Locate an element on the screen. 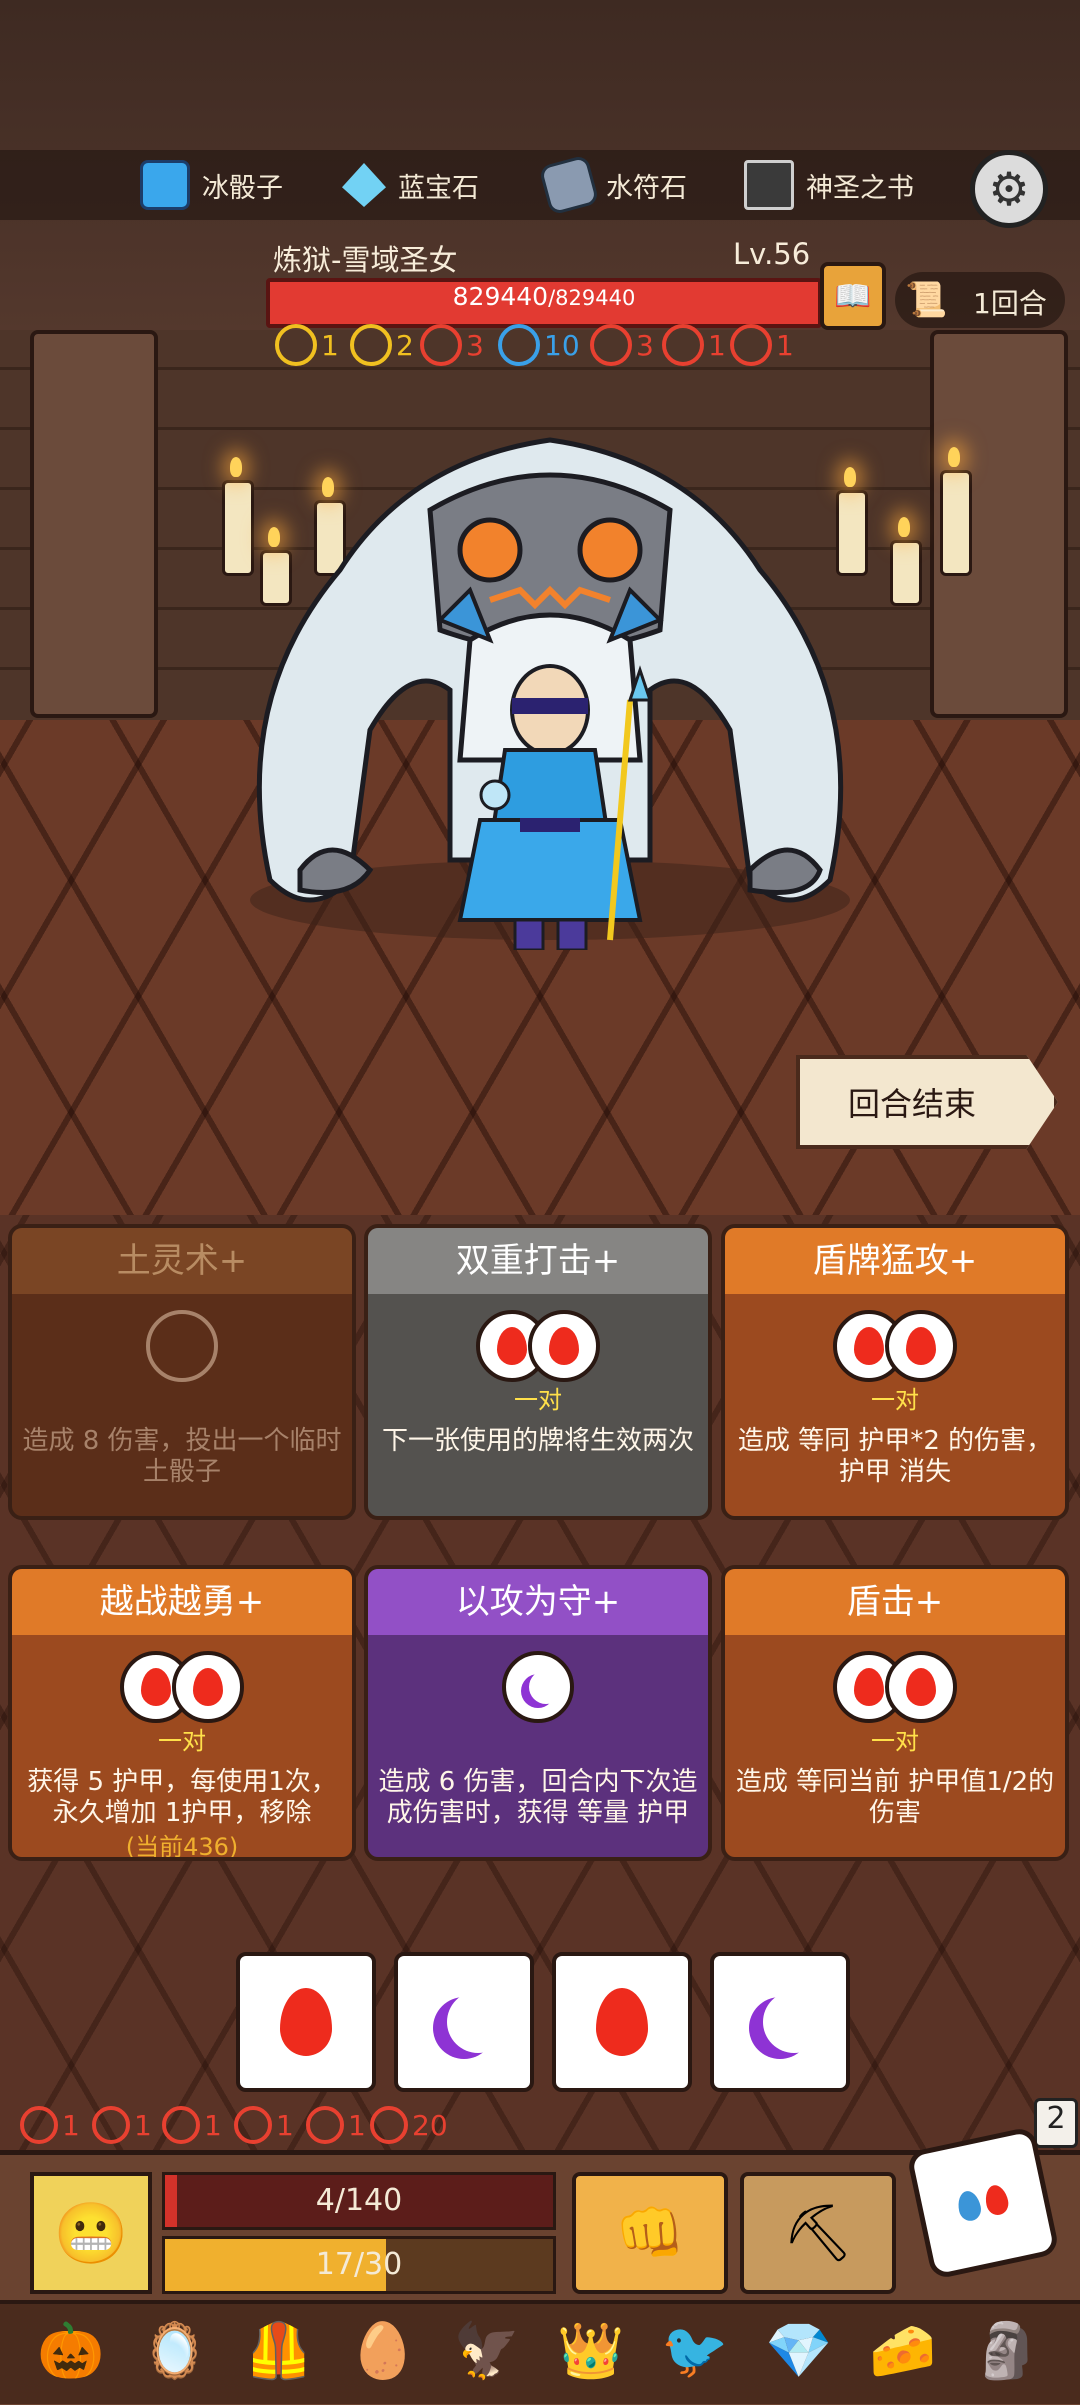 Image resolution: width=1080 pixels, height=2405 pixels. resource-water-rune: 水符石 is located at coordinates (612, 185).